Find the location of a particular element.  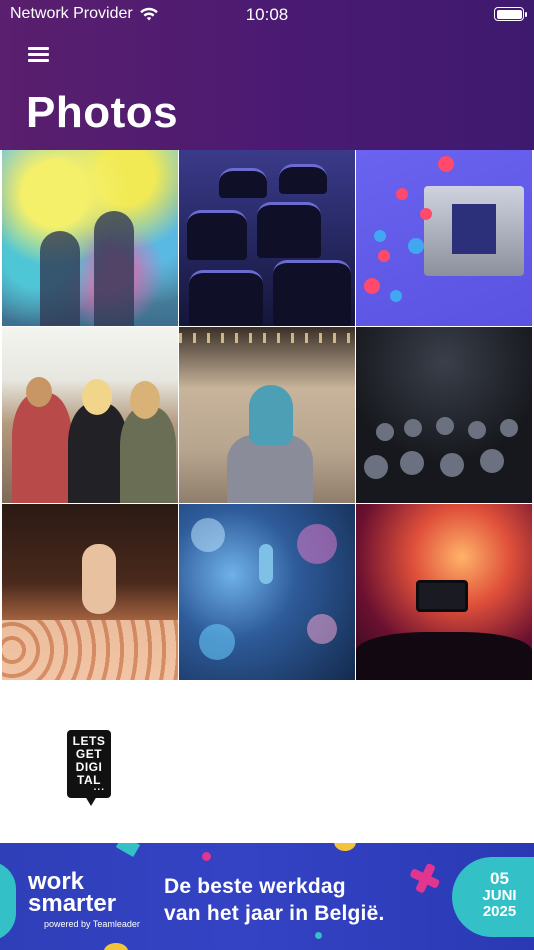

logo-bubble-tail is located at coordinates (91, 801).